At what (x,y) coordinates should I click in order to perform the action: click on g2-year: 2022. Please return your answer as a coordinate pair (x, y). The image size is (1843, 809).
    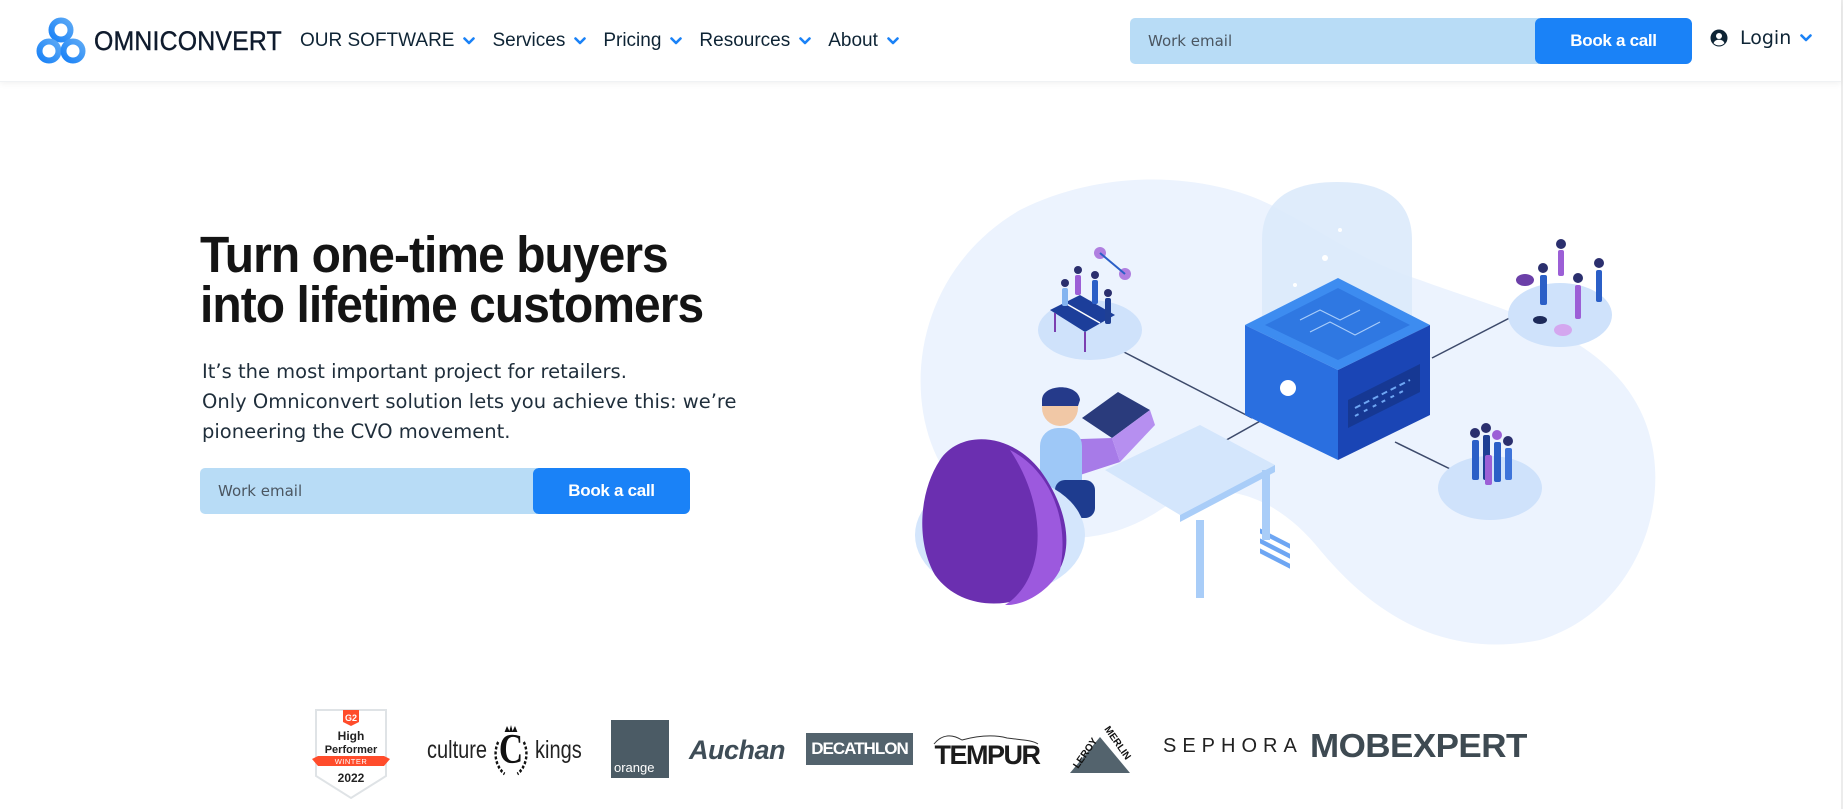
    Looking at the image, I should click on (351, 778).